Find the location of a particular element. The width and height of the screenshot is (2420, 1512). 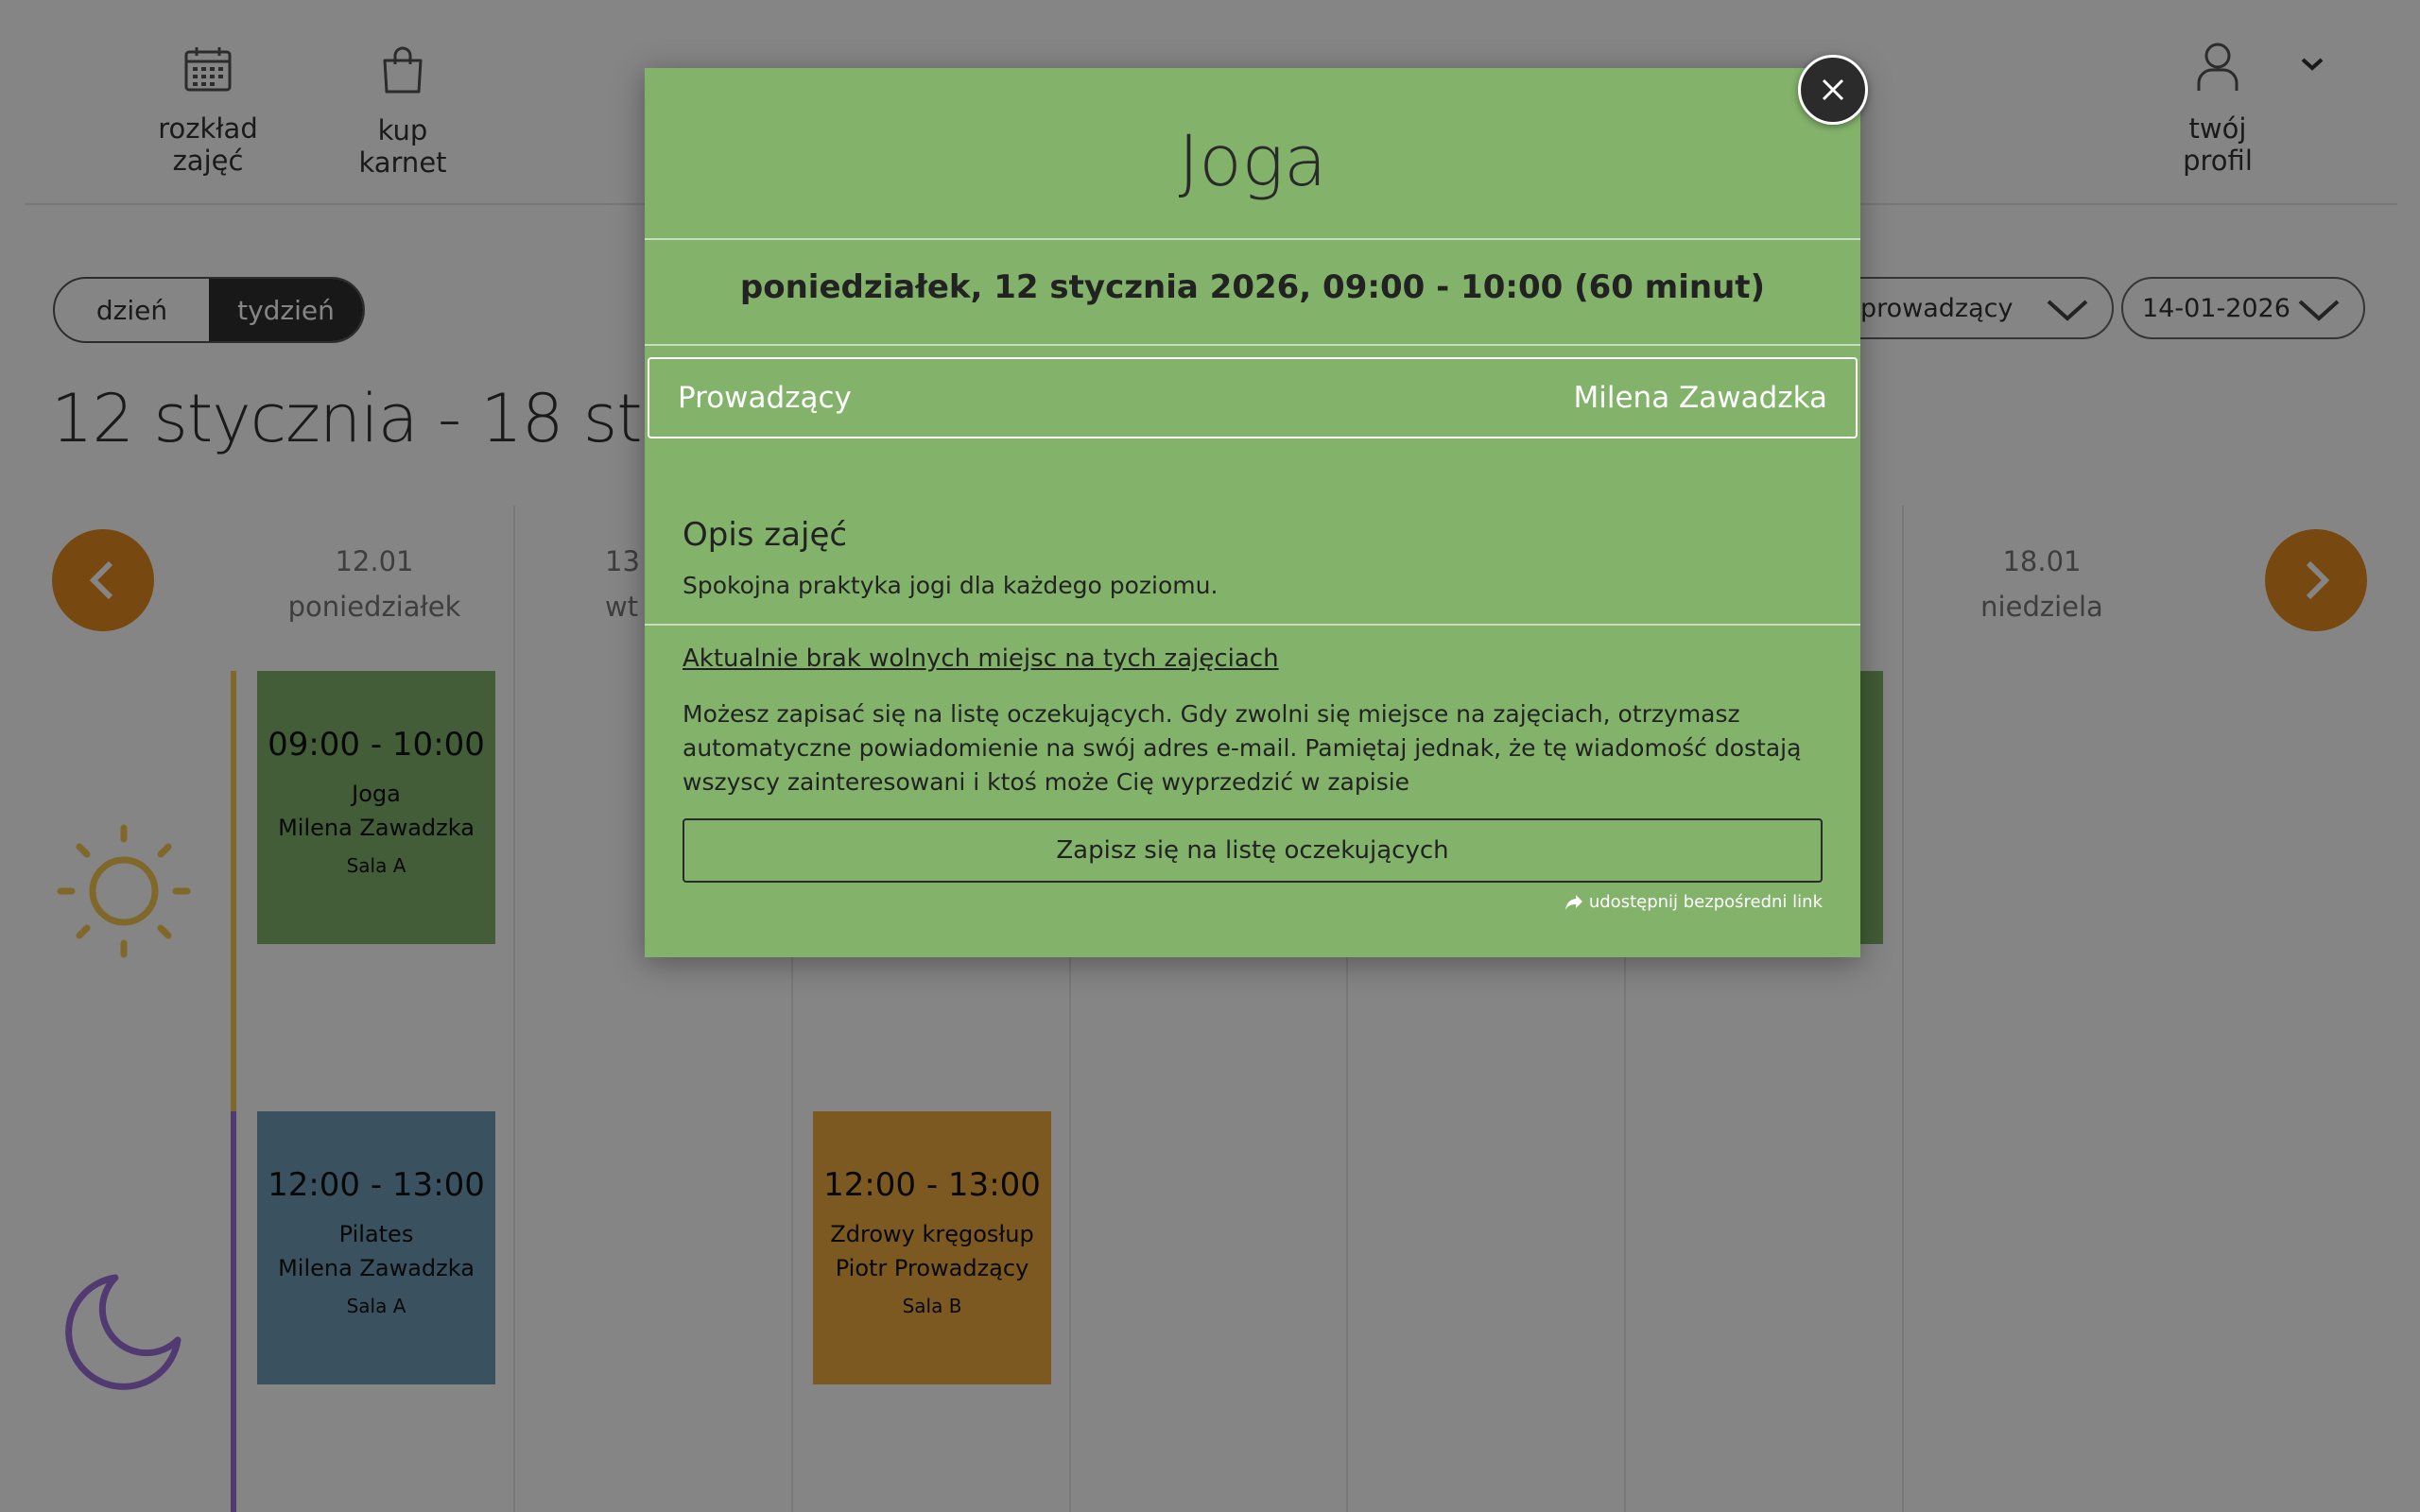

share-arrow-icon is located at coordinates (1573, 902).